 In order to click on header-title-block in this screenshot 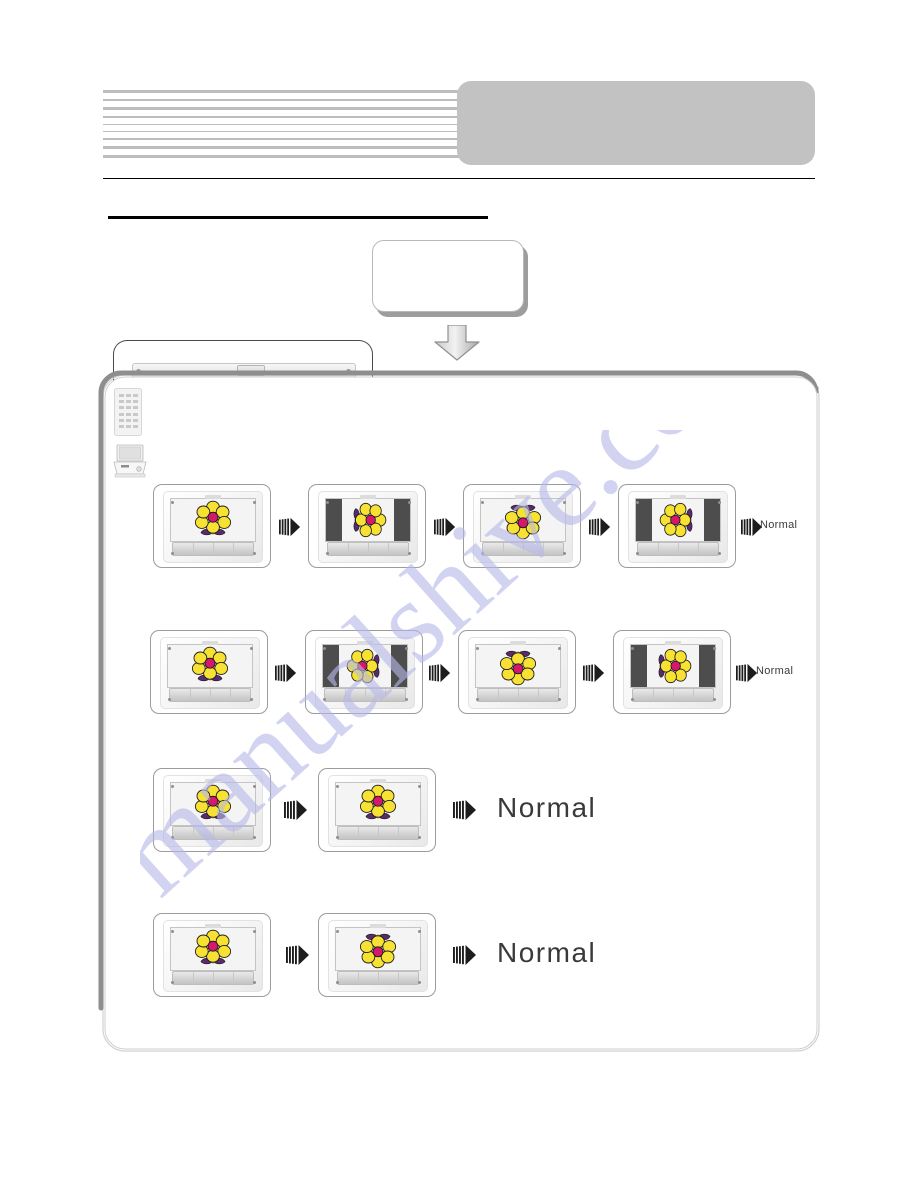, I will do `click(636, 123)`.